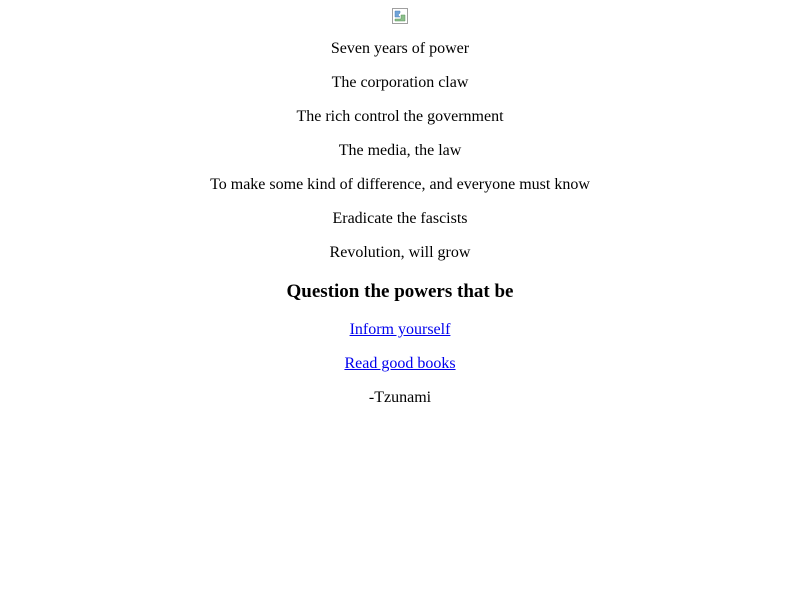 The height and width of the screenshot is (600, 800). I want to click on inform-link-row: Inform yourself, so click(400, 330).